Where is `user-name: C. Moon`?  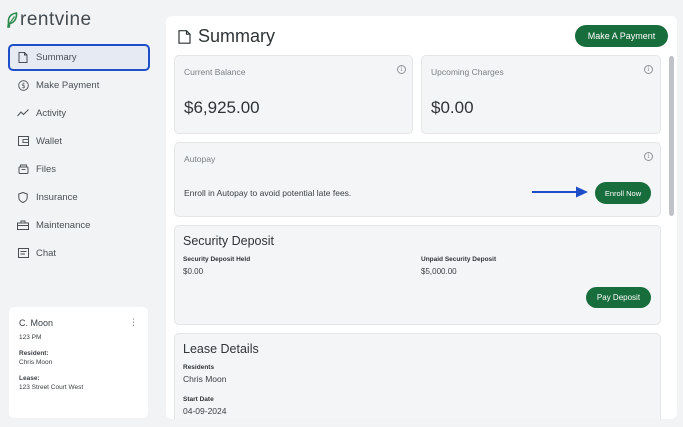
user-name: C. Moon is located at coordinates (36, 323).